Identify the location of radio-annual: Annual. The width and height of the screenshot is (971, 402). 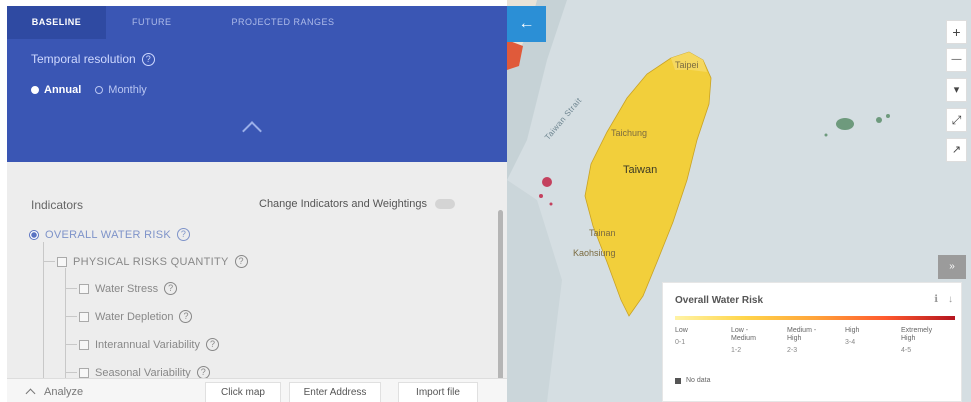
(56, 90).